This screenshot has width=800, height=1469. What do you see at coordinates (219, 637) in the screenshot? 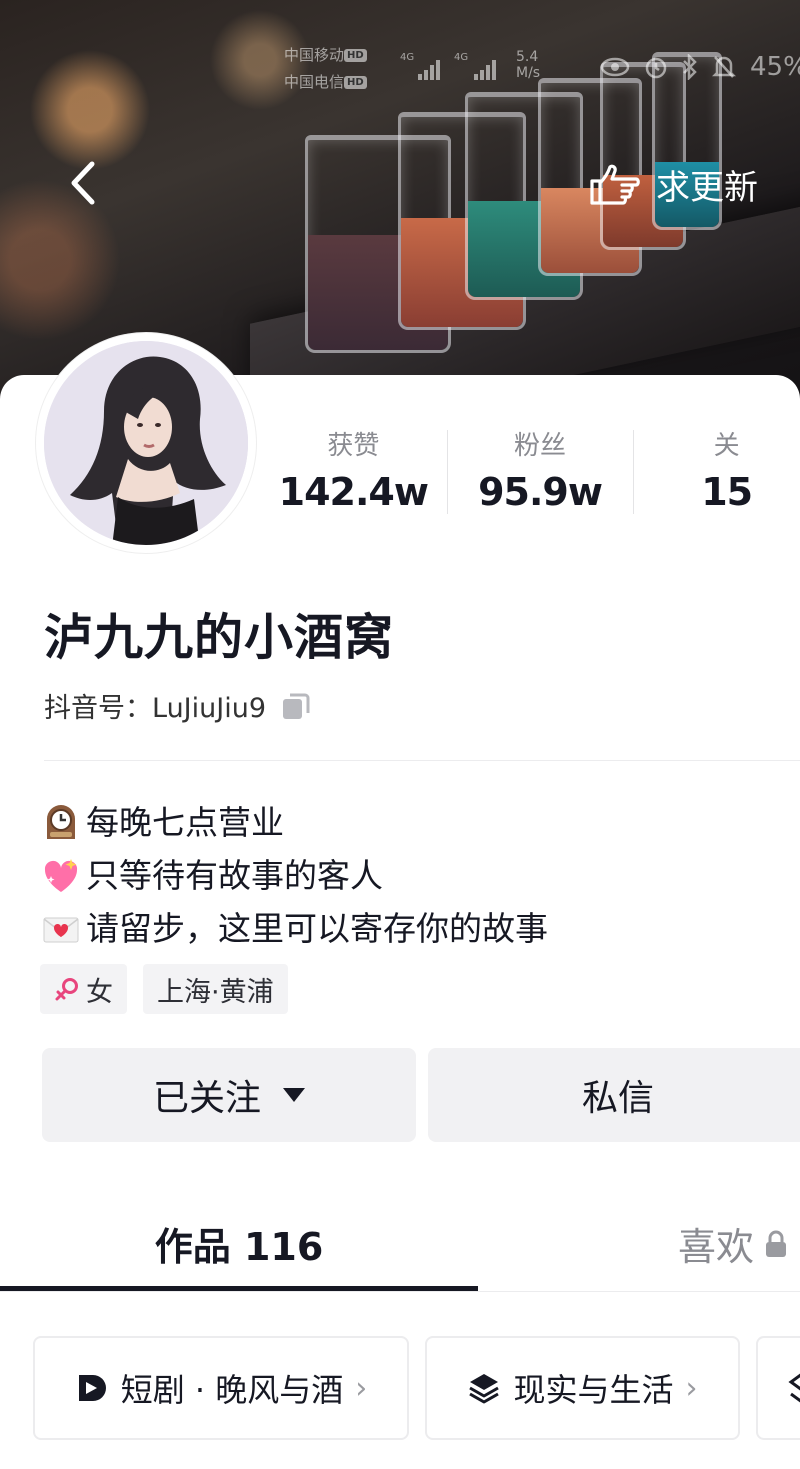
I see `profile-name: 泸九九的小酒窝` at bounding box center [219, 637].